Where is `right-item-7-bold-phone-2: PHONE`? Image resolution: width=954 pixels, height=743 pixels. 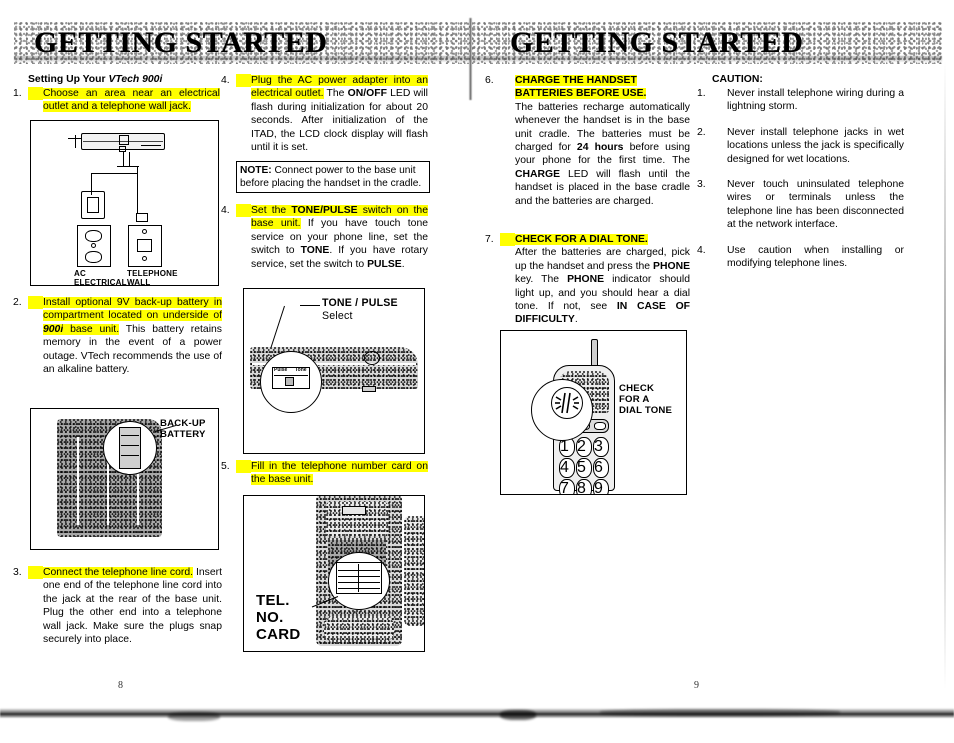 right-item-7-bold-phone-2: PHONE is located at coordinates (586, 280).